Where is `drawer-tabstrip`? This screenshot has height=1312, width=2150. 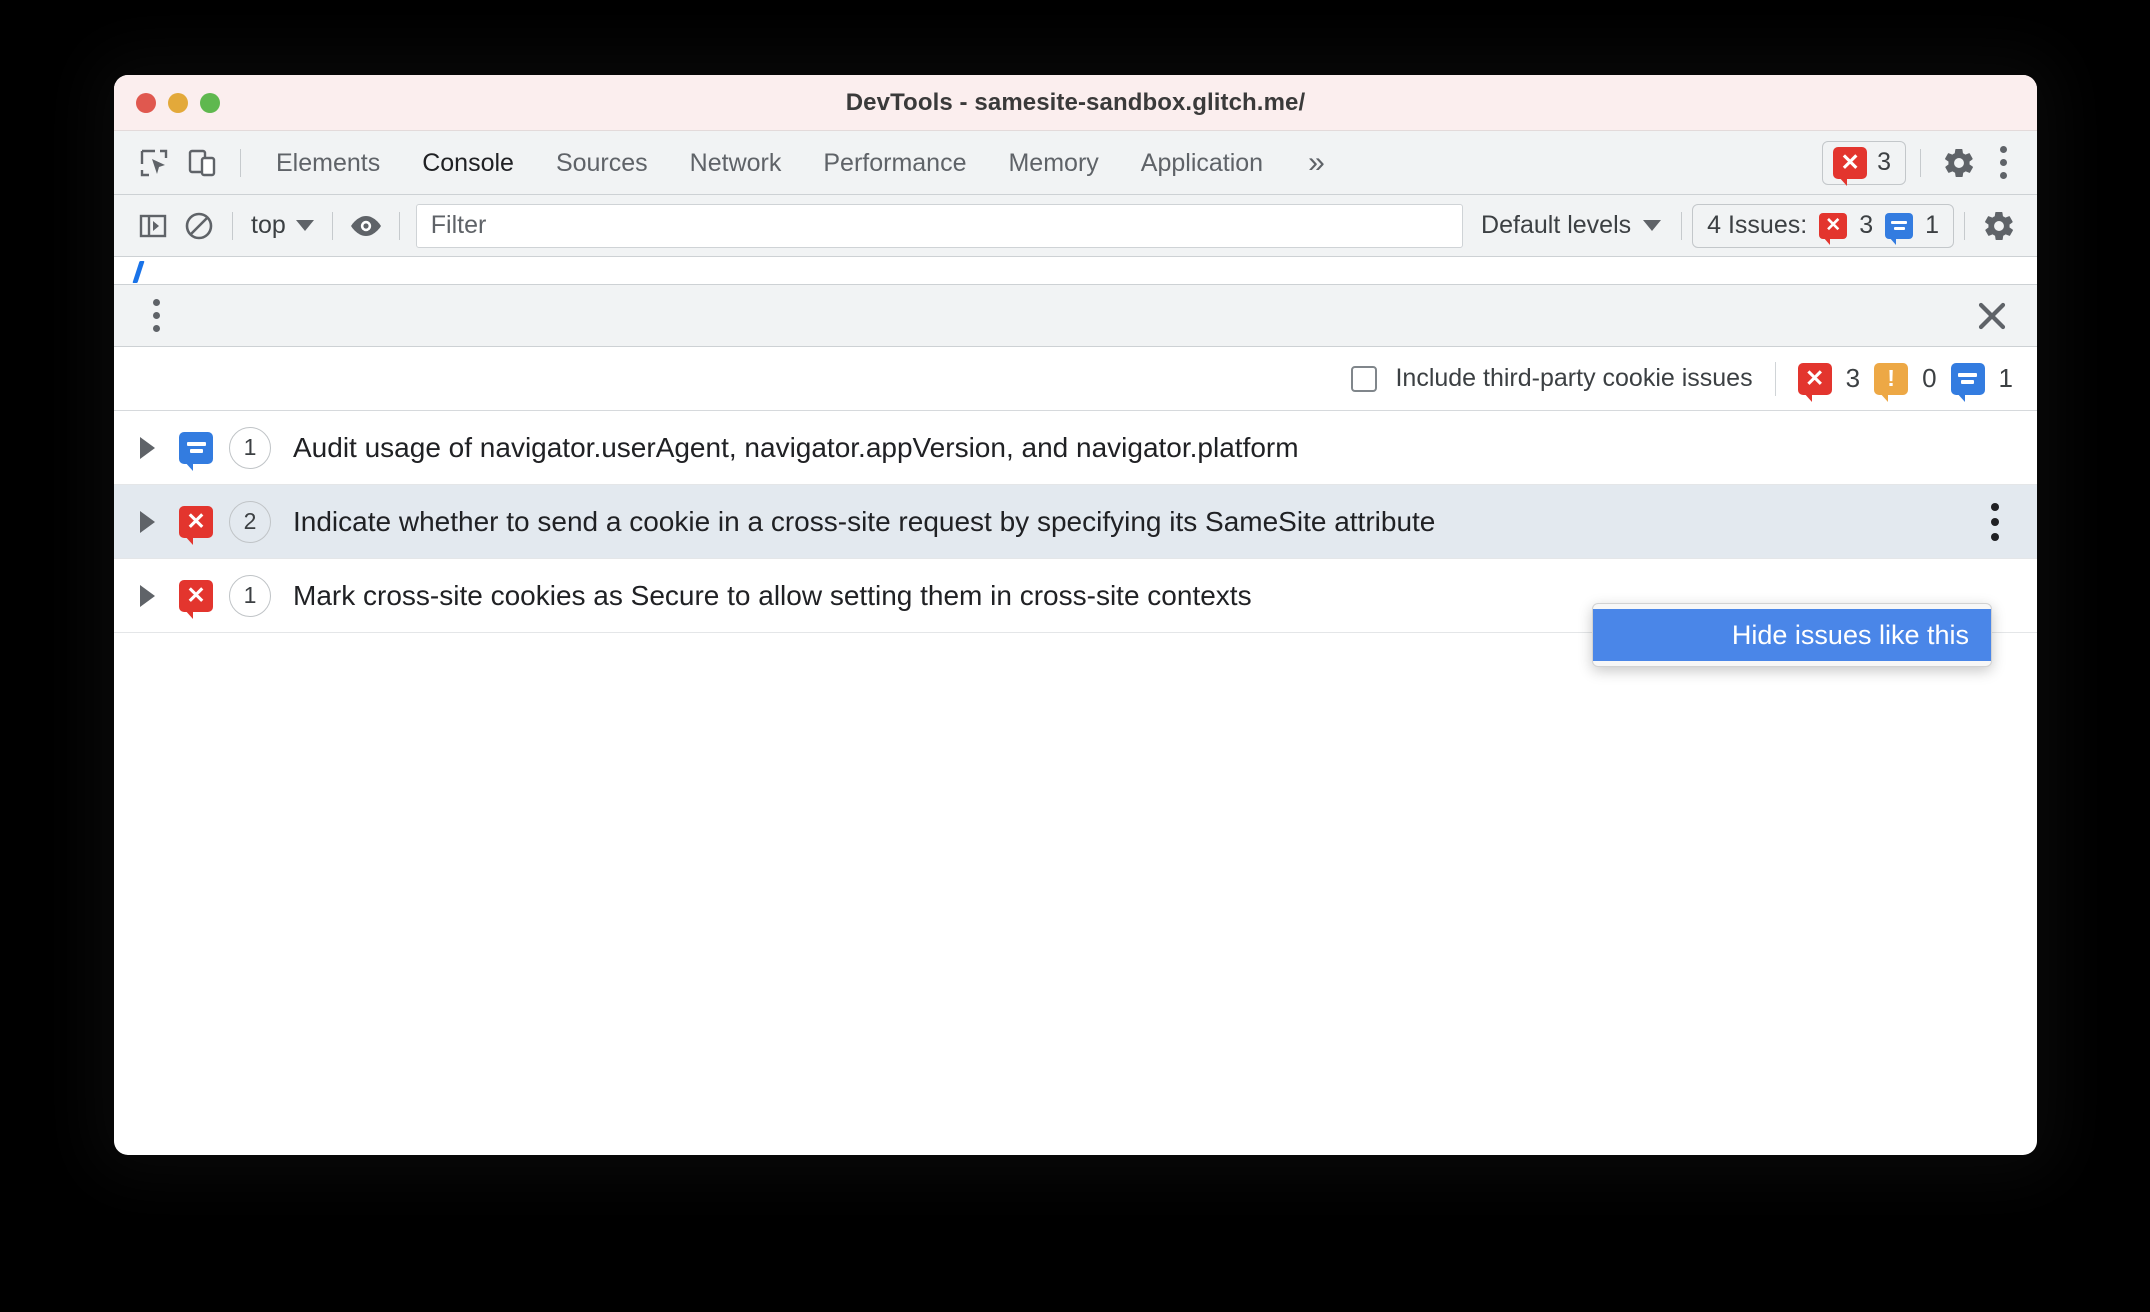
drawer-tabstrip is located at coordinates (1075, 271).